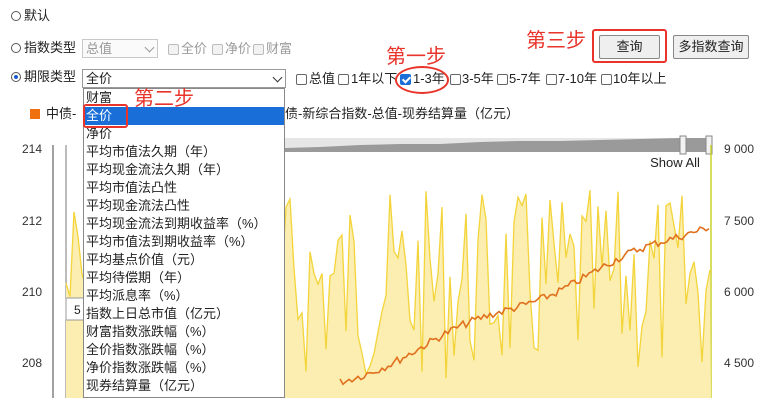 This screenshot has height=398, width=771. Describe the element at coordinates (739, 221) in the screenshot. I see `right-tick-7500: 7 500` at that location.